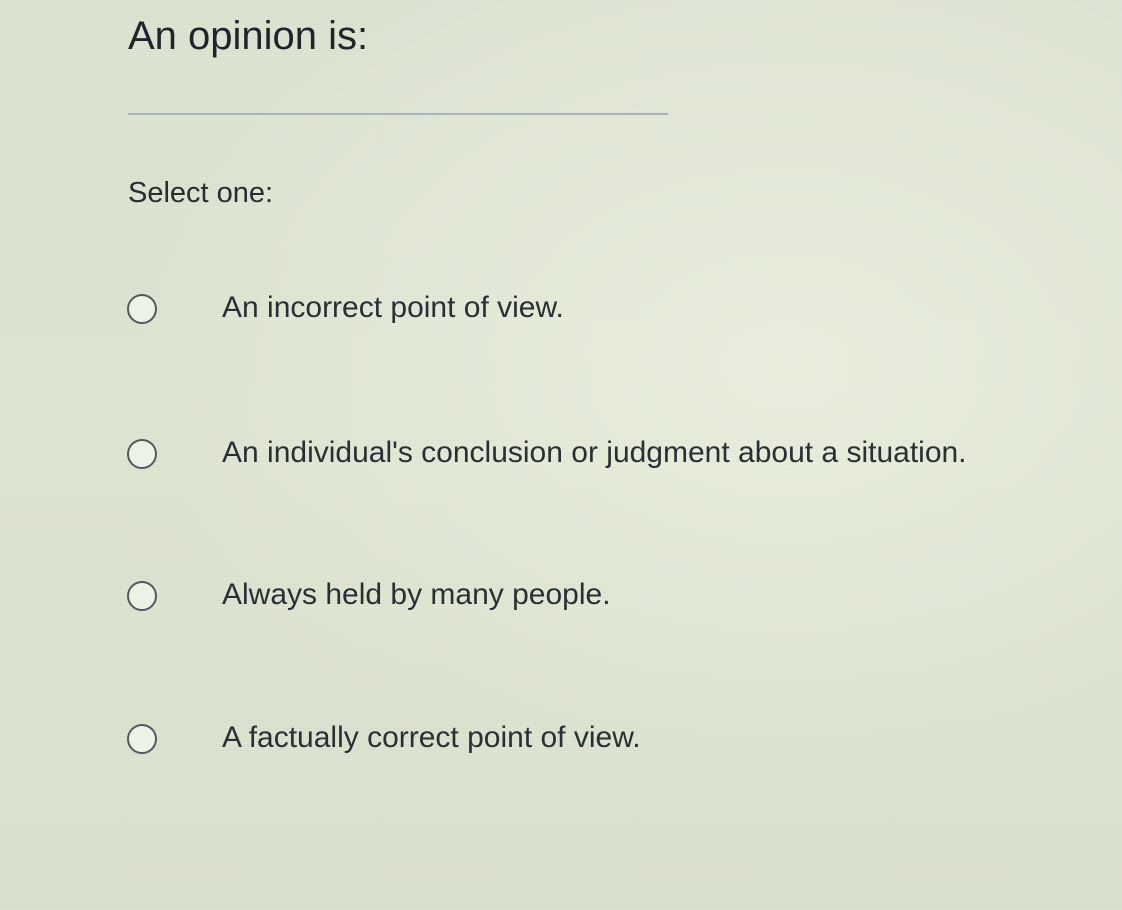 Image resolution: width=1122 pixels, height=910 pixels. I want to click on answer-blank, so click(398, 114).